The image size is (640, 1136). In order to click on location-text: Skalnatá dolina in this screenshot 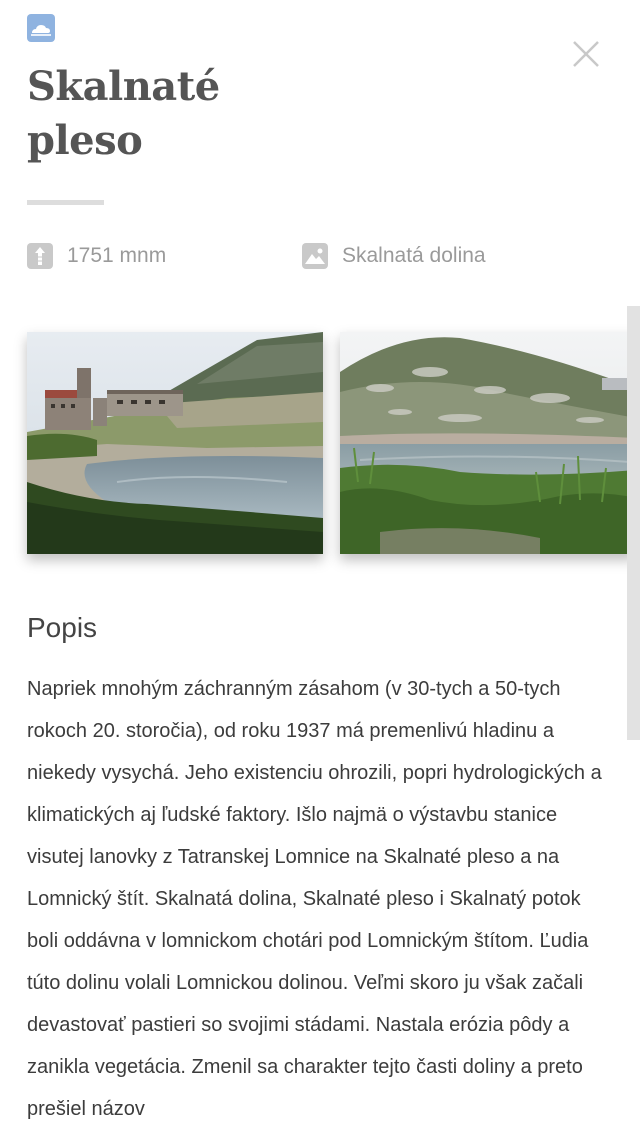, I will do `click(414, 255)`.